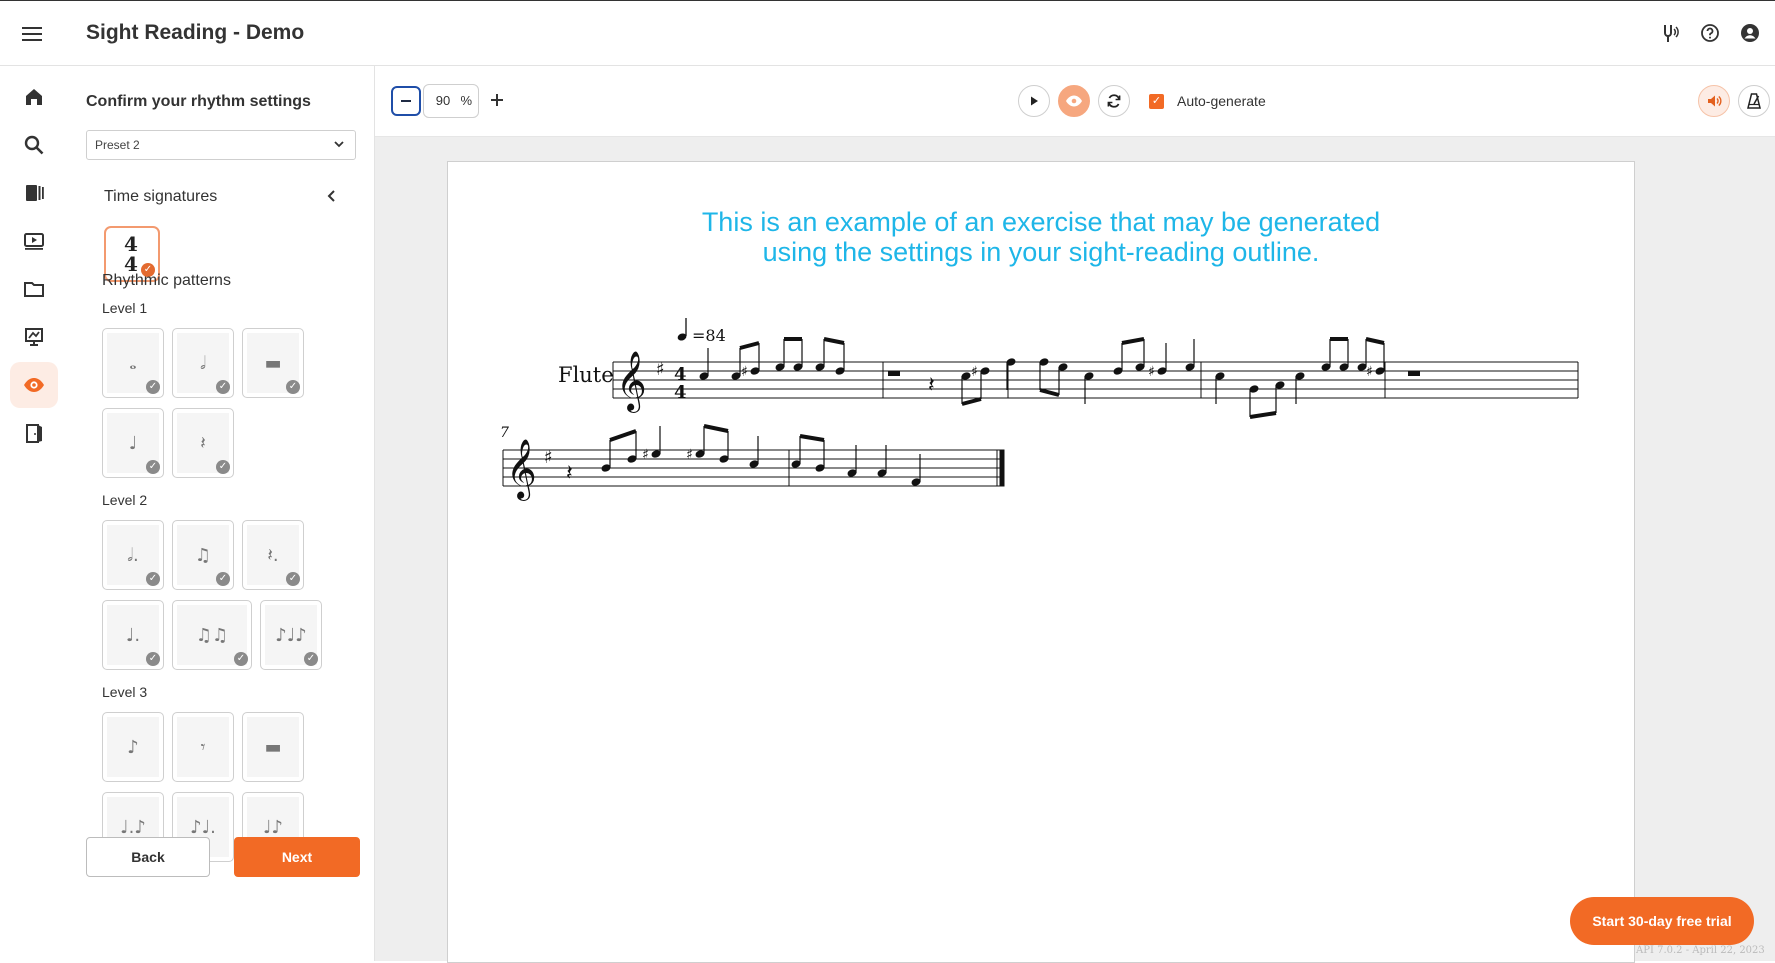  Describe the element at coordinates (133, 635) in the screenshot. I see `dotted-quarter-note-pattern: ♩. ✓` at that location.